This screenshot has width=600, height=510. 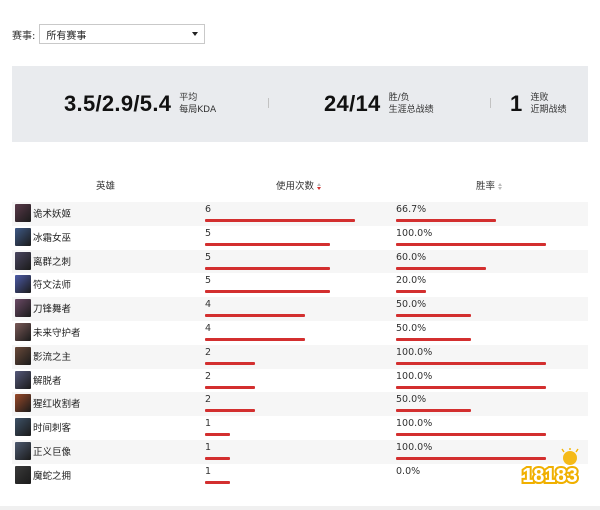 What do you see at coordinates (300, 285) in the screenshot?
I see `table-row: 符文法师 5 20.0%` at bounding box center [300, 285].